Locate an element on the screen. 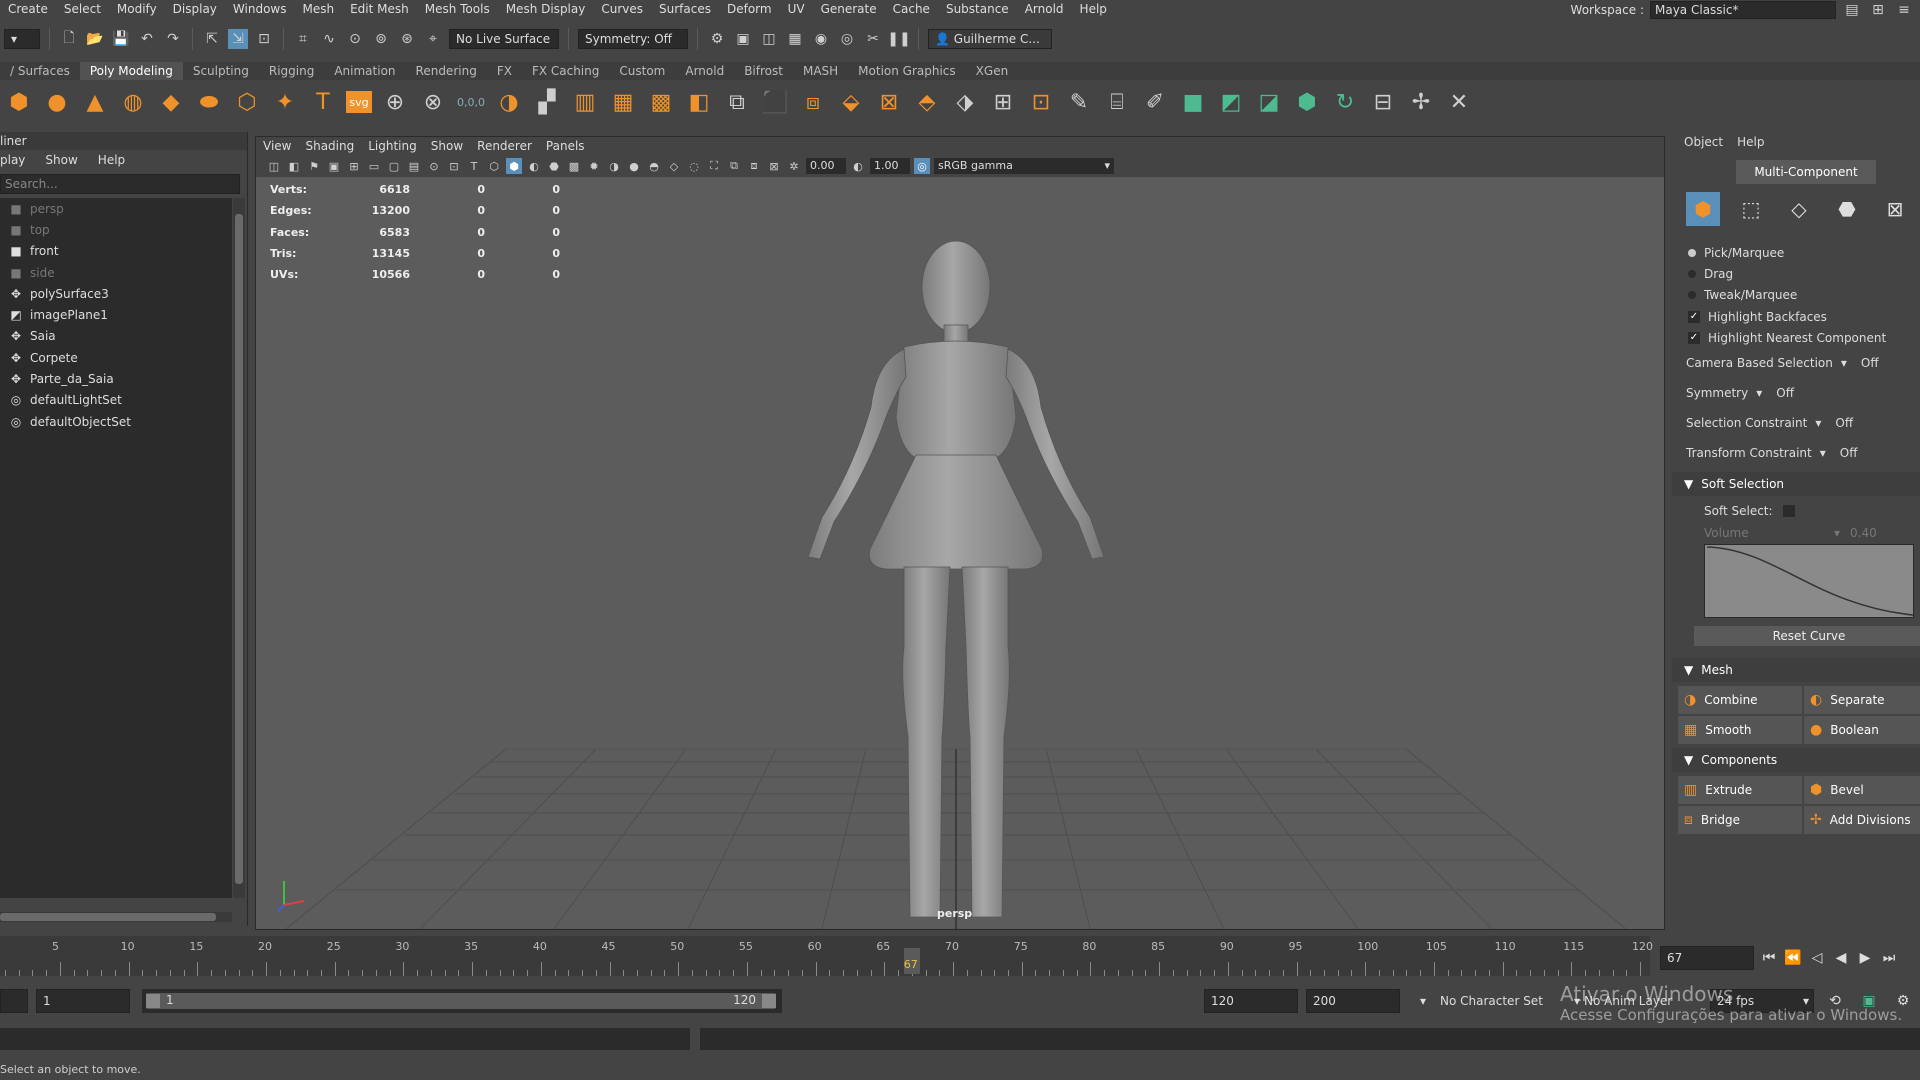 The image size is (1920, 1080). menu-cache: Cache is located at coordinates (911, 9).